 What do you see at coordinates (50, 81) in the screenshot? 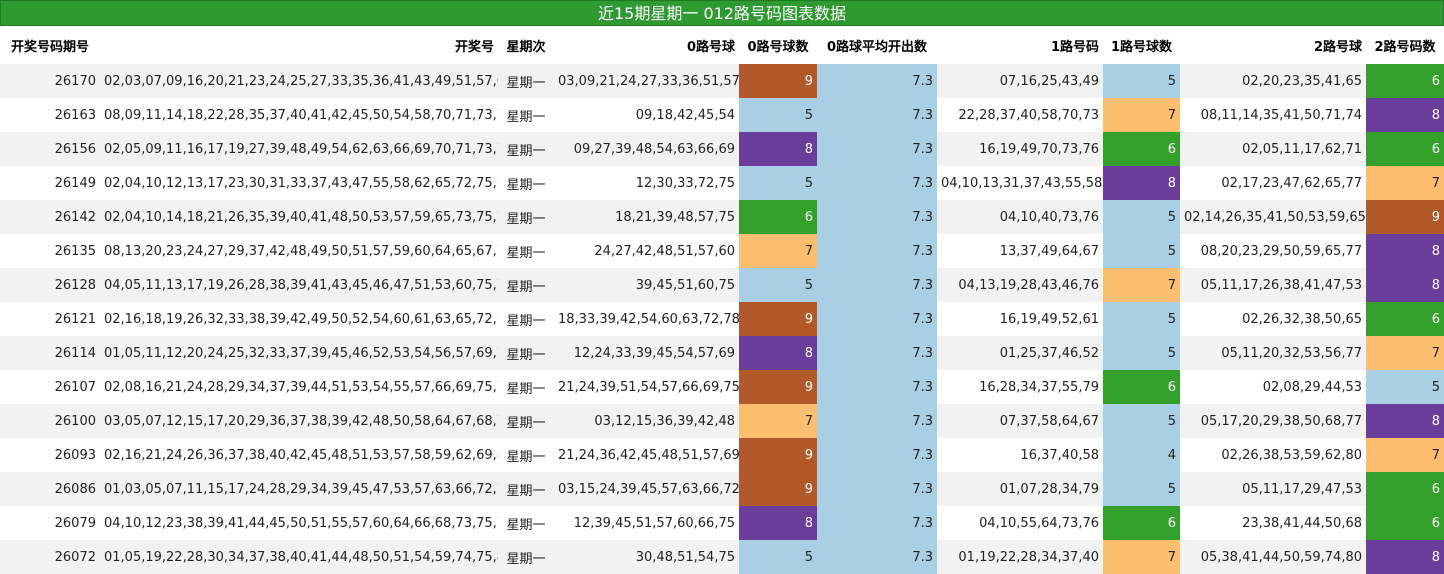
I see `cell-period: 26170` at bounding box center [50, 81].